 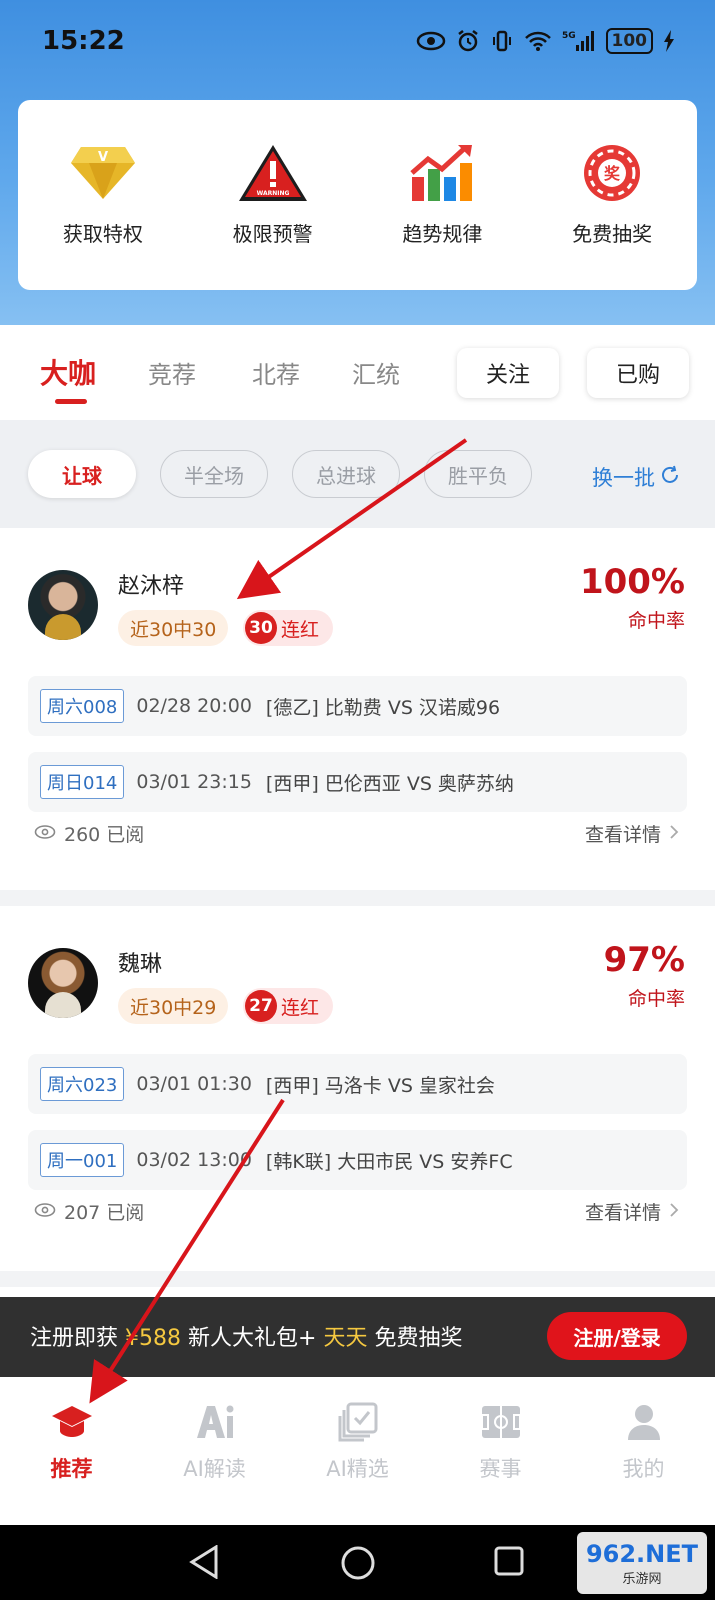 What do you see at coordinates (214, 474) in the screenshot?
I see `filter-chip-banquanchang: 半全场` at bounding box center [214, 474].